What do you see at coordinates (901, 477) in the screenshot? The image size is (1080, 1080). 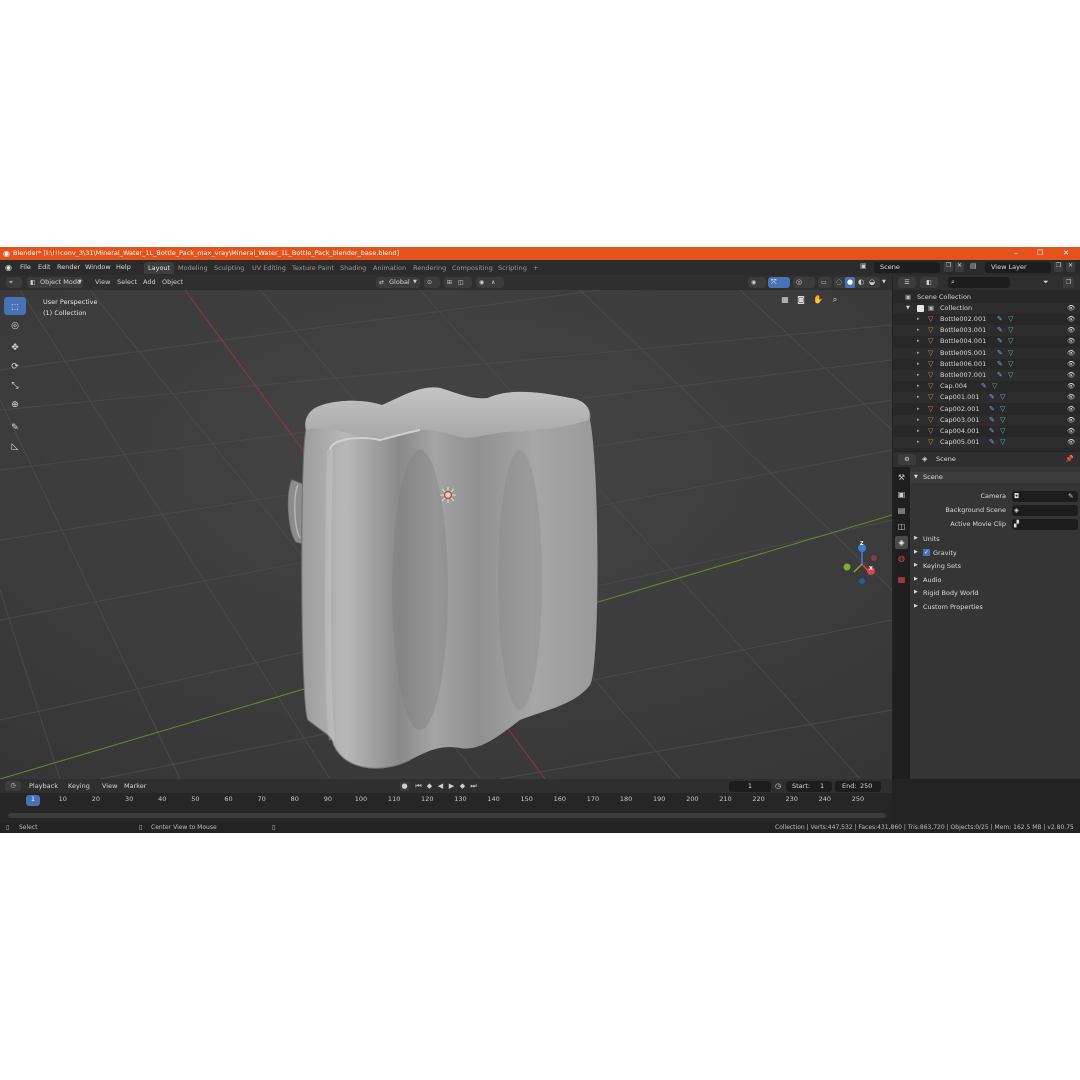 I see `tool-tab-icon: ⚒` at bounding box center [901, 477].